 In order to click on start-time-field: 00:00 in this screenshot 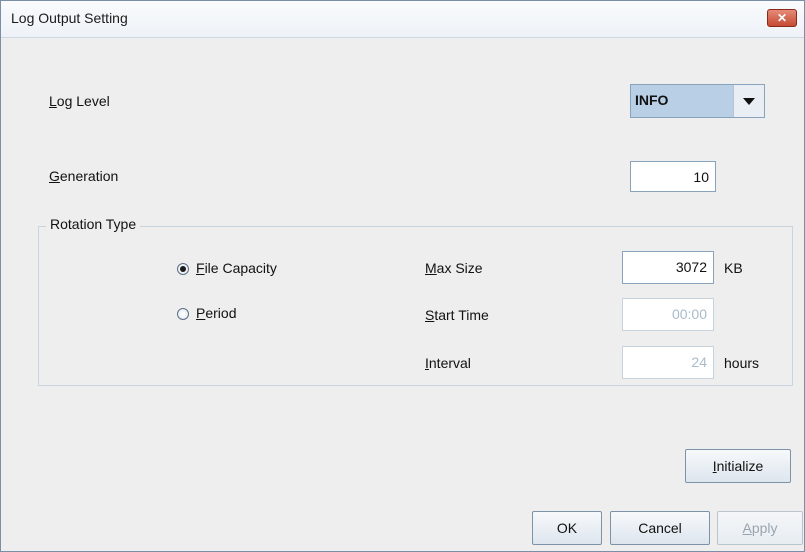, I will do `click(668, 314)`.